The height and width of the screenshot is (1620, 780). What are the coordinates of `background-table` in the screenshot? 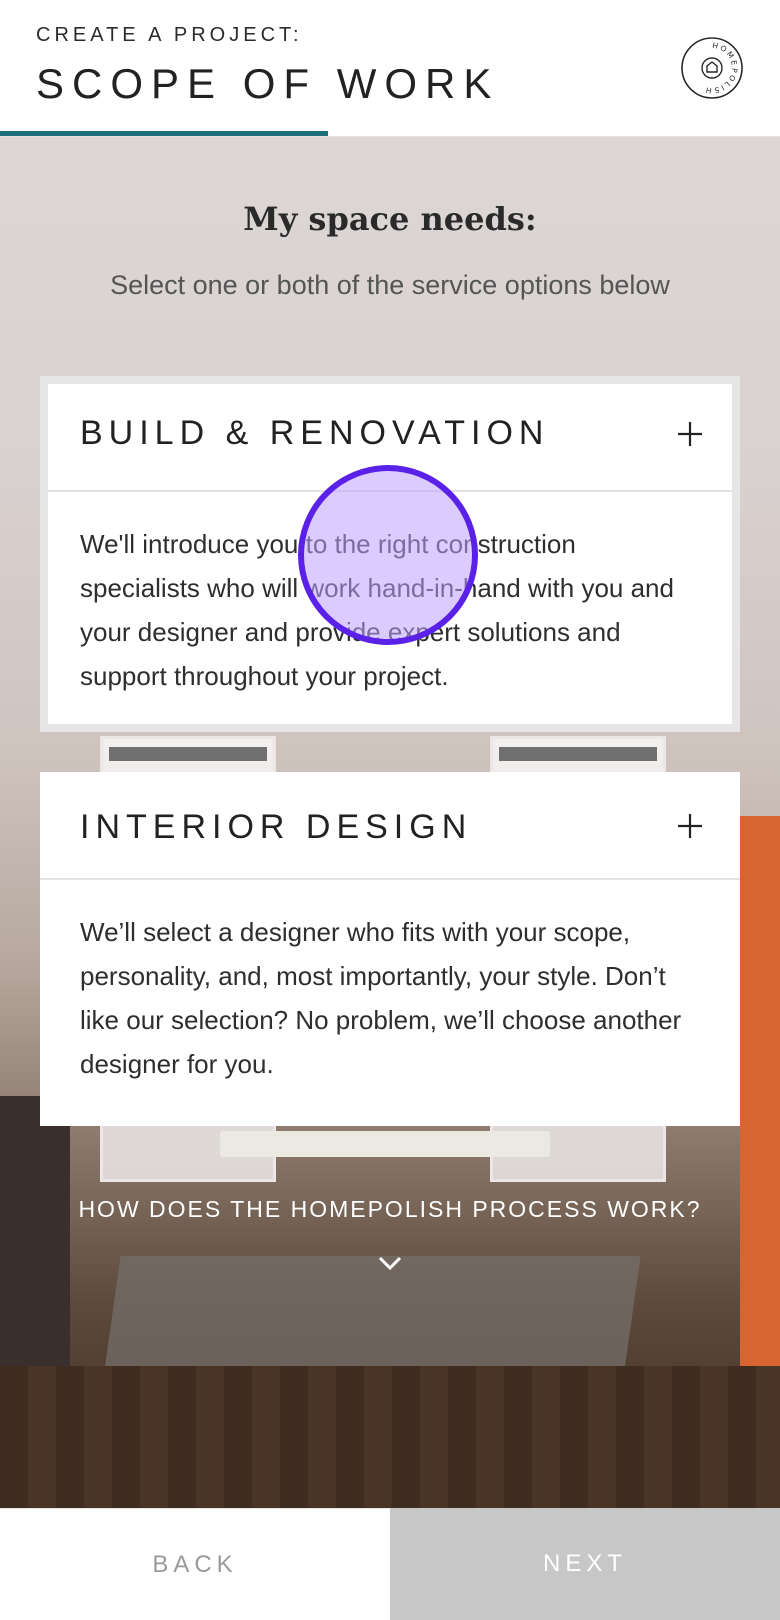 It's located at (385, 1144).